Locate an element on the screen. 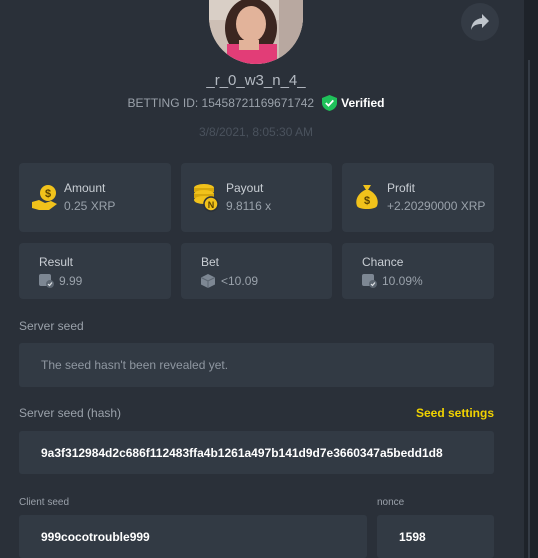  server-seed-hash-label: Server seed (hash) is located at coordinates (70, 413).